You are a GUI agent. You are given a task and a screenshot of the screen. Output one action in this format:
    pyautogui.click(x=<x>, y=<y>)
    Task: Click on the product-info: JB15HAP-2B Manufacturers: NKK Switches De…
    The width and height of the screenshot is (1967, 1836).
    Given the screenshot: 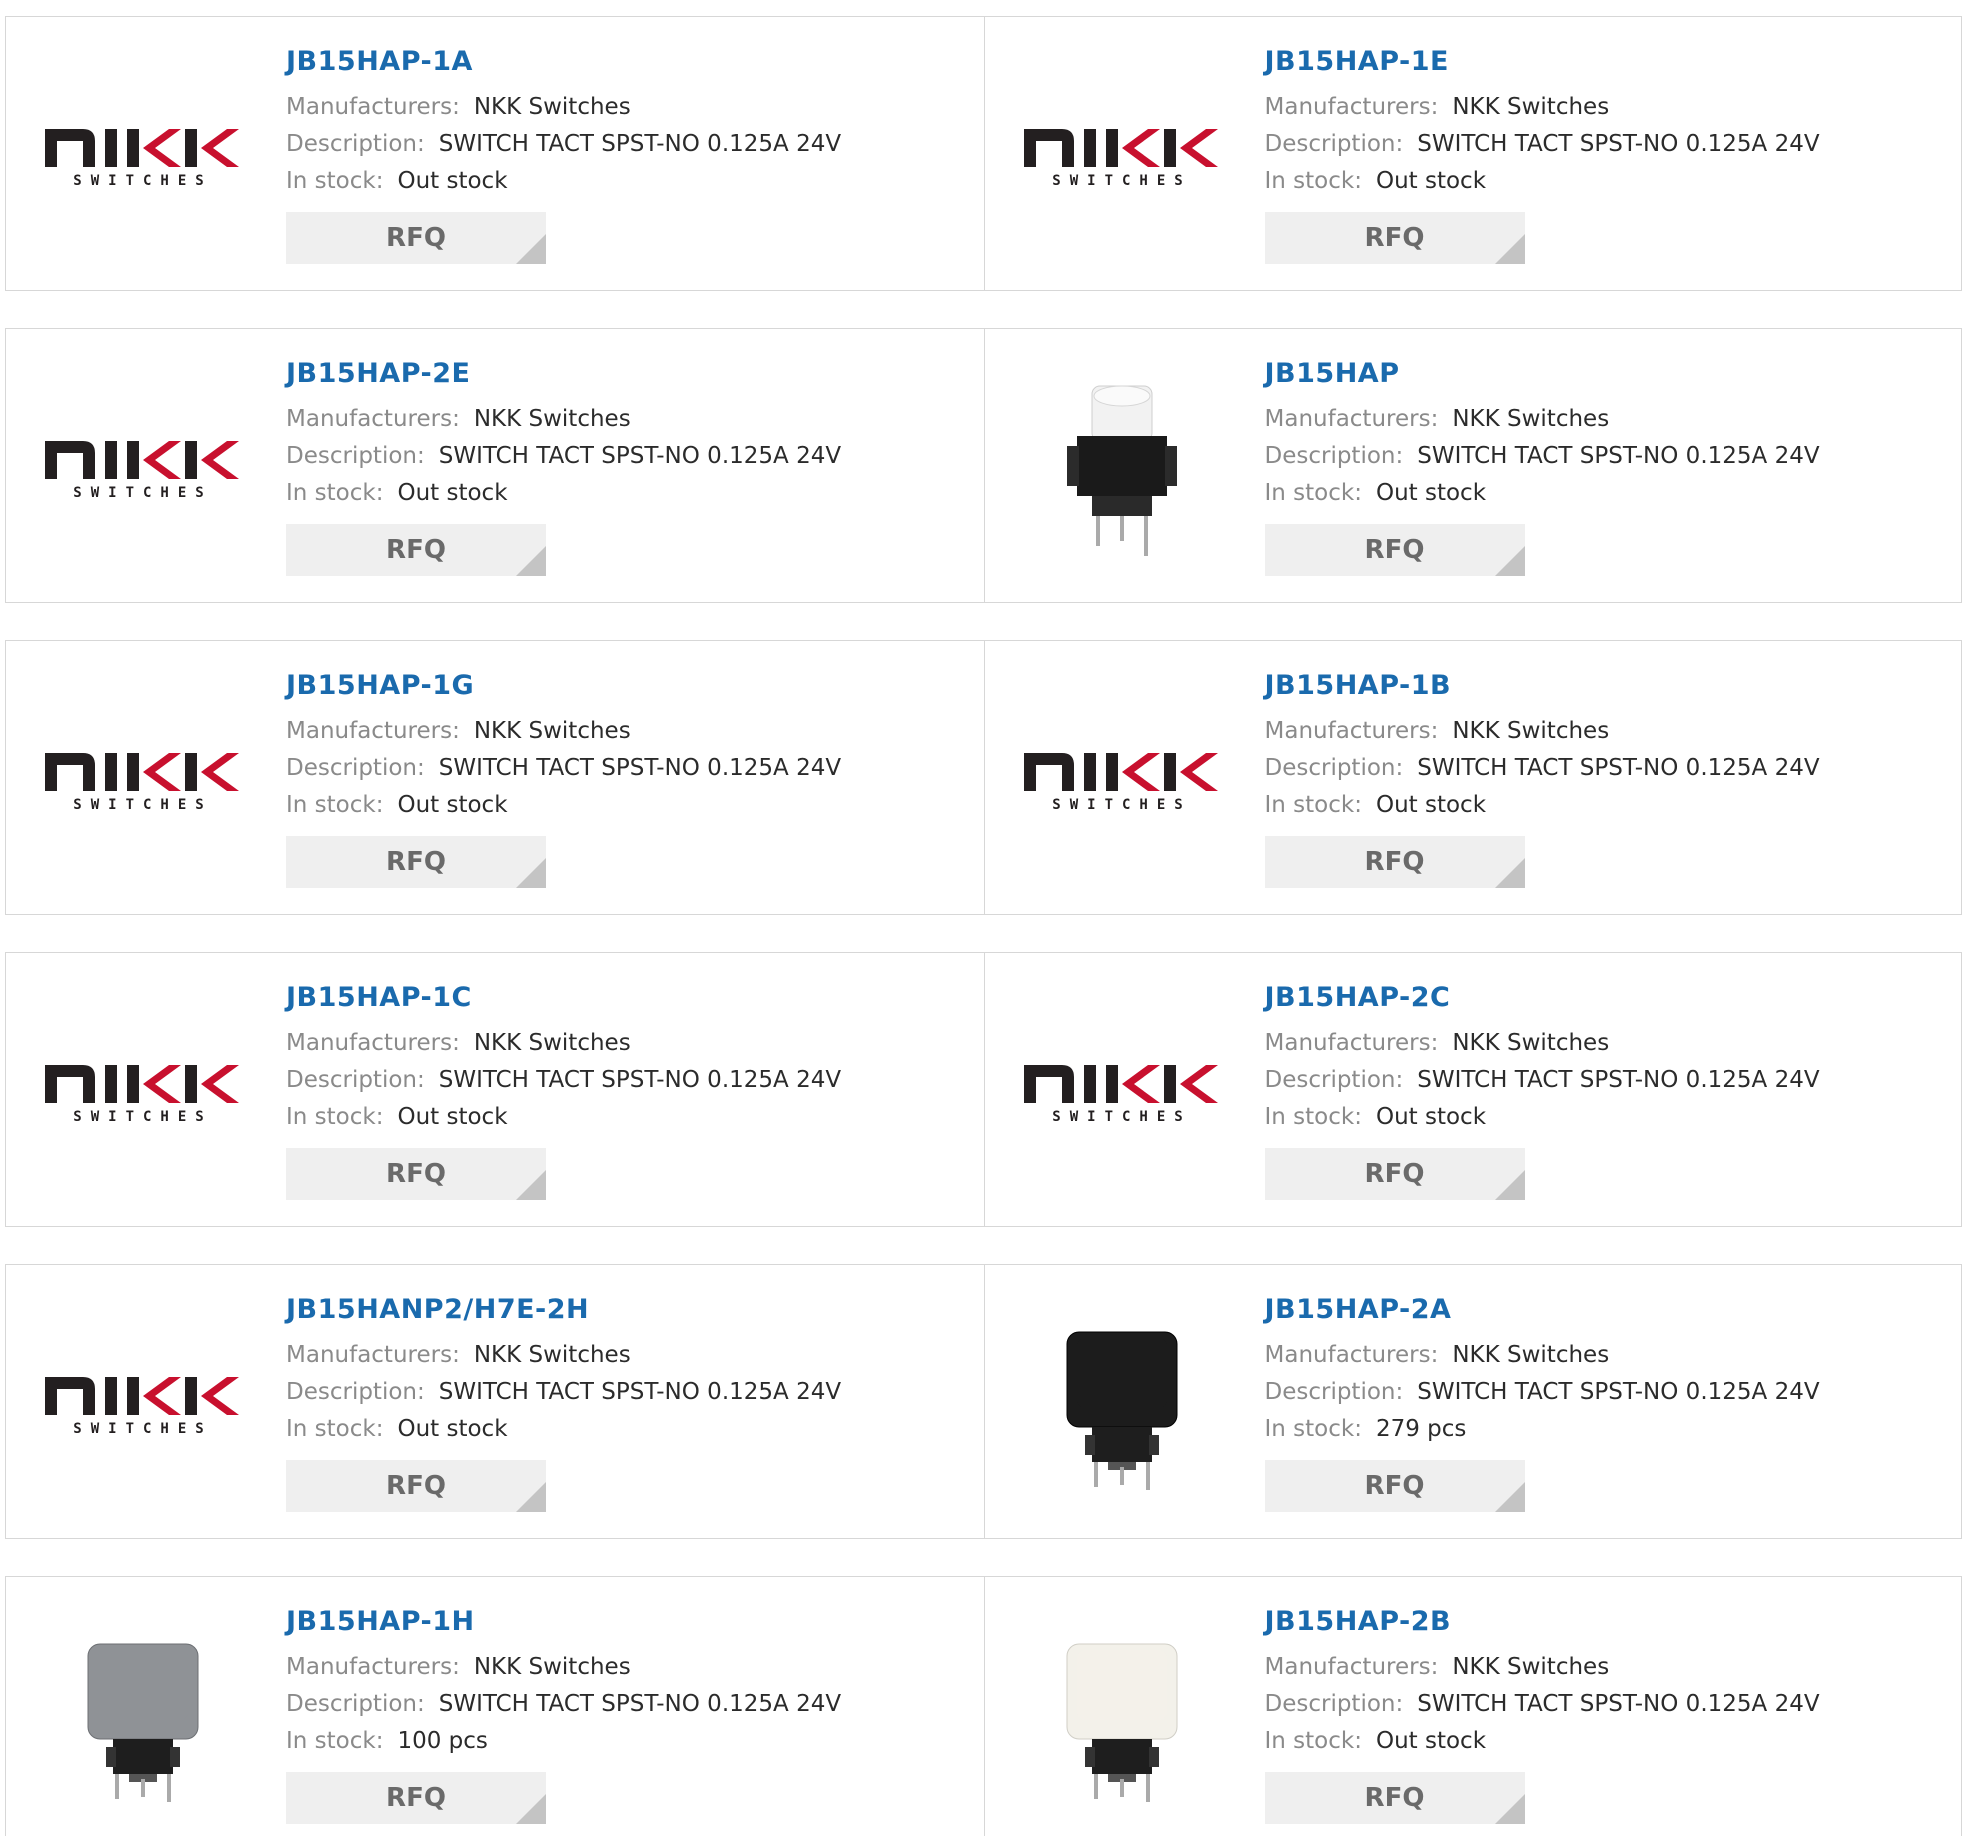 What is the action you would take?
    pyautogui.click(x=1608, y=1714)
    